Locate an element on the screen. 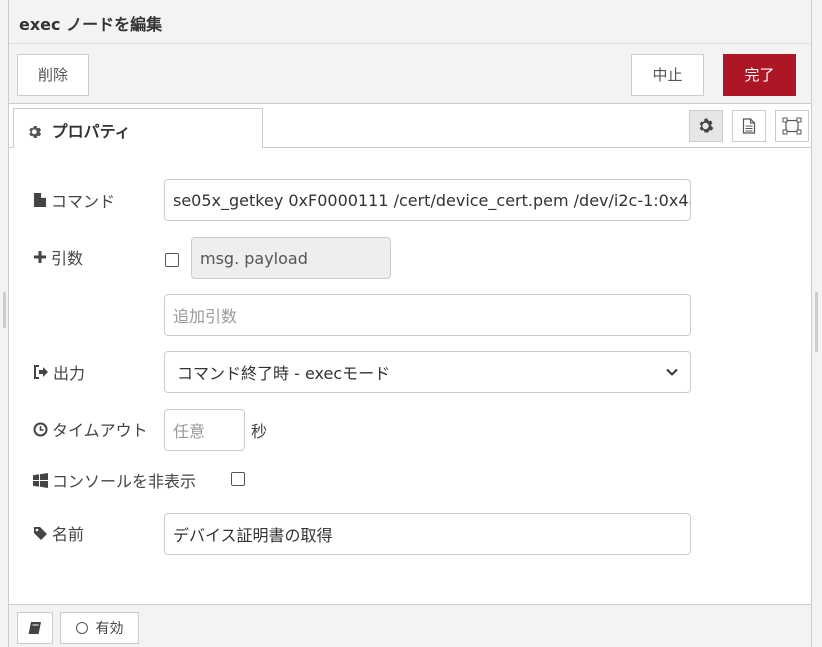 Image resolution: width=822 pixels, height=647 pixels. file-icon is located at coordinates (40, 200).